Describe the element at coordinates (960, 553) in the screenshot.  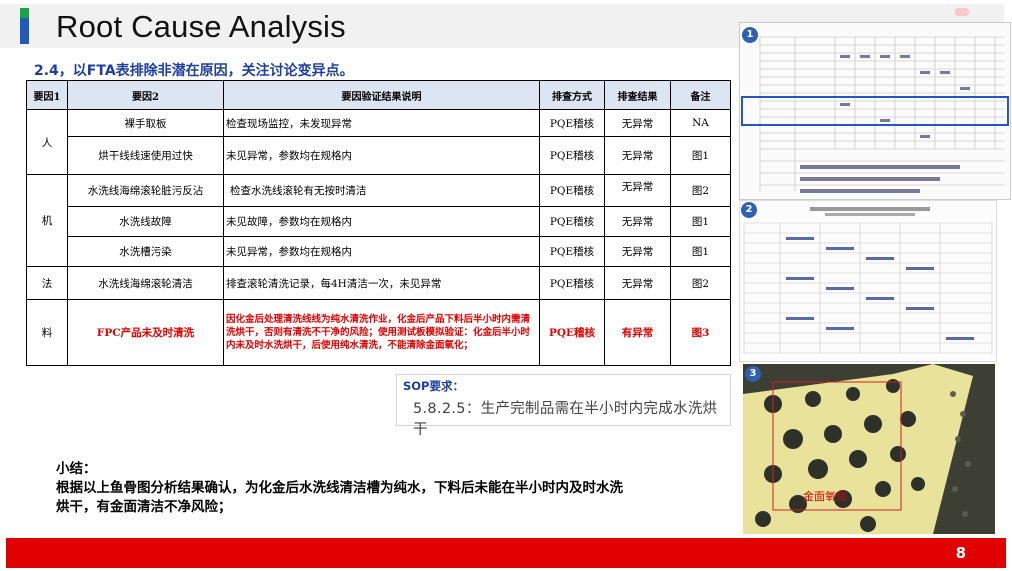
I see `page-number: 8` at that location.